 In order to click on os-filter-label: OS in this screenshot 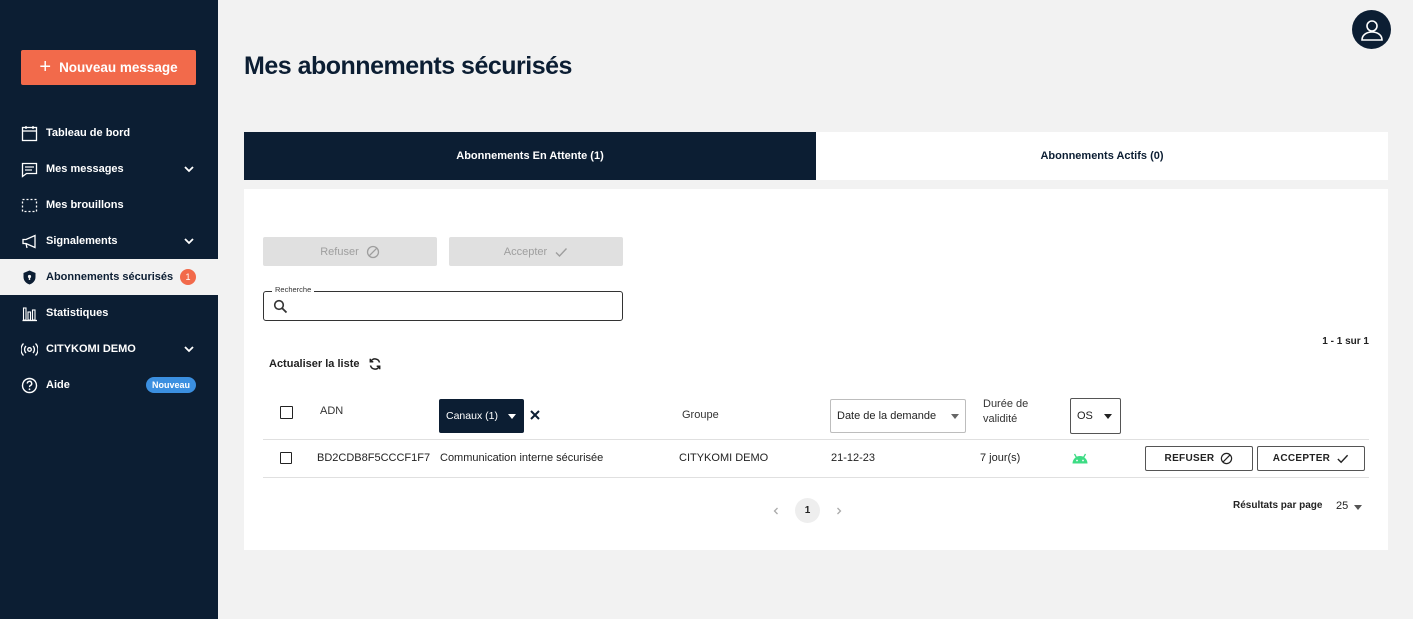, I will do `click(1085, 416)`.